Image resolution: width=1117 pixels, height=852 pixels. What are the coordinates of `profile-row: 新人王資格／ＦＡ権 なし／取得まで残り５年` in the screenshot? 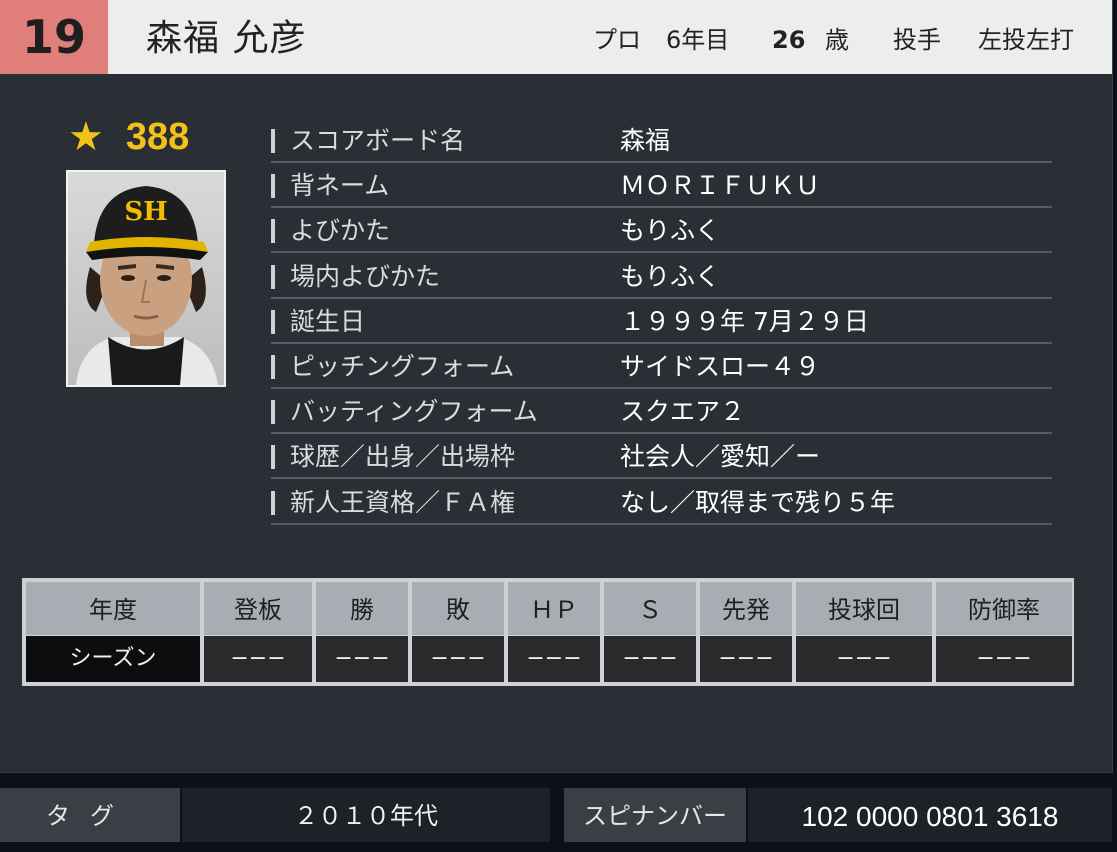 It's located at (661, 502).